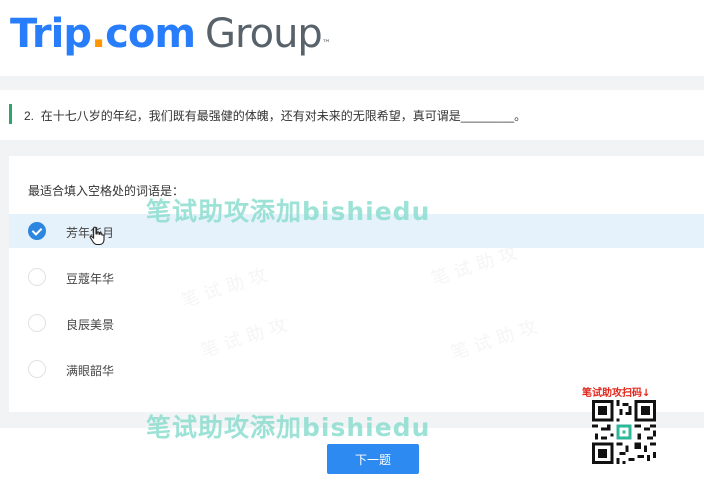 This screenshot has height=490, width=704. What do you see at coordinates (29, 116) in the screenshot?
I see `question-number: 2.` at bounding box center [29, 116].